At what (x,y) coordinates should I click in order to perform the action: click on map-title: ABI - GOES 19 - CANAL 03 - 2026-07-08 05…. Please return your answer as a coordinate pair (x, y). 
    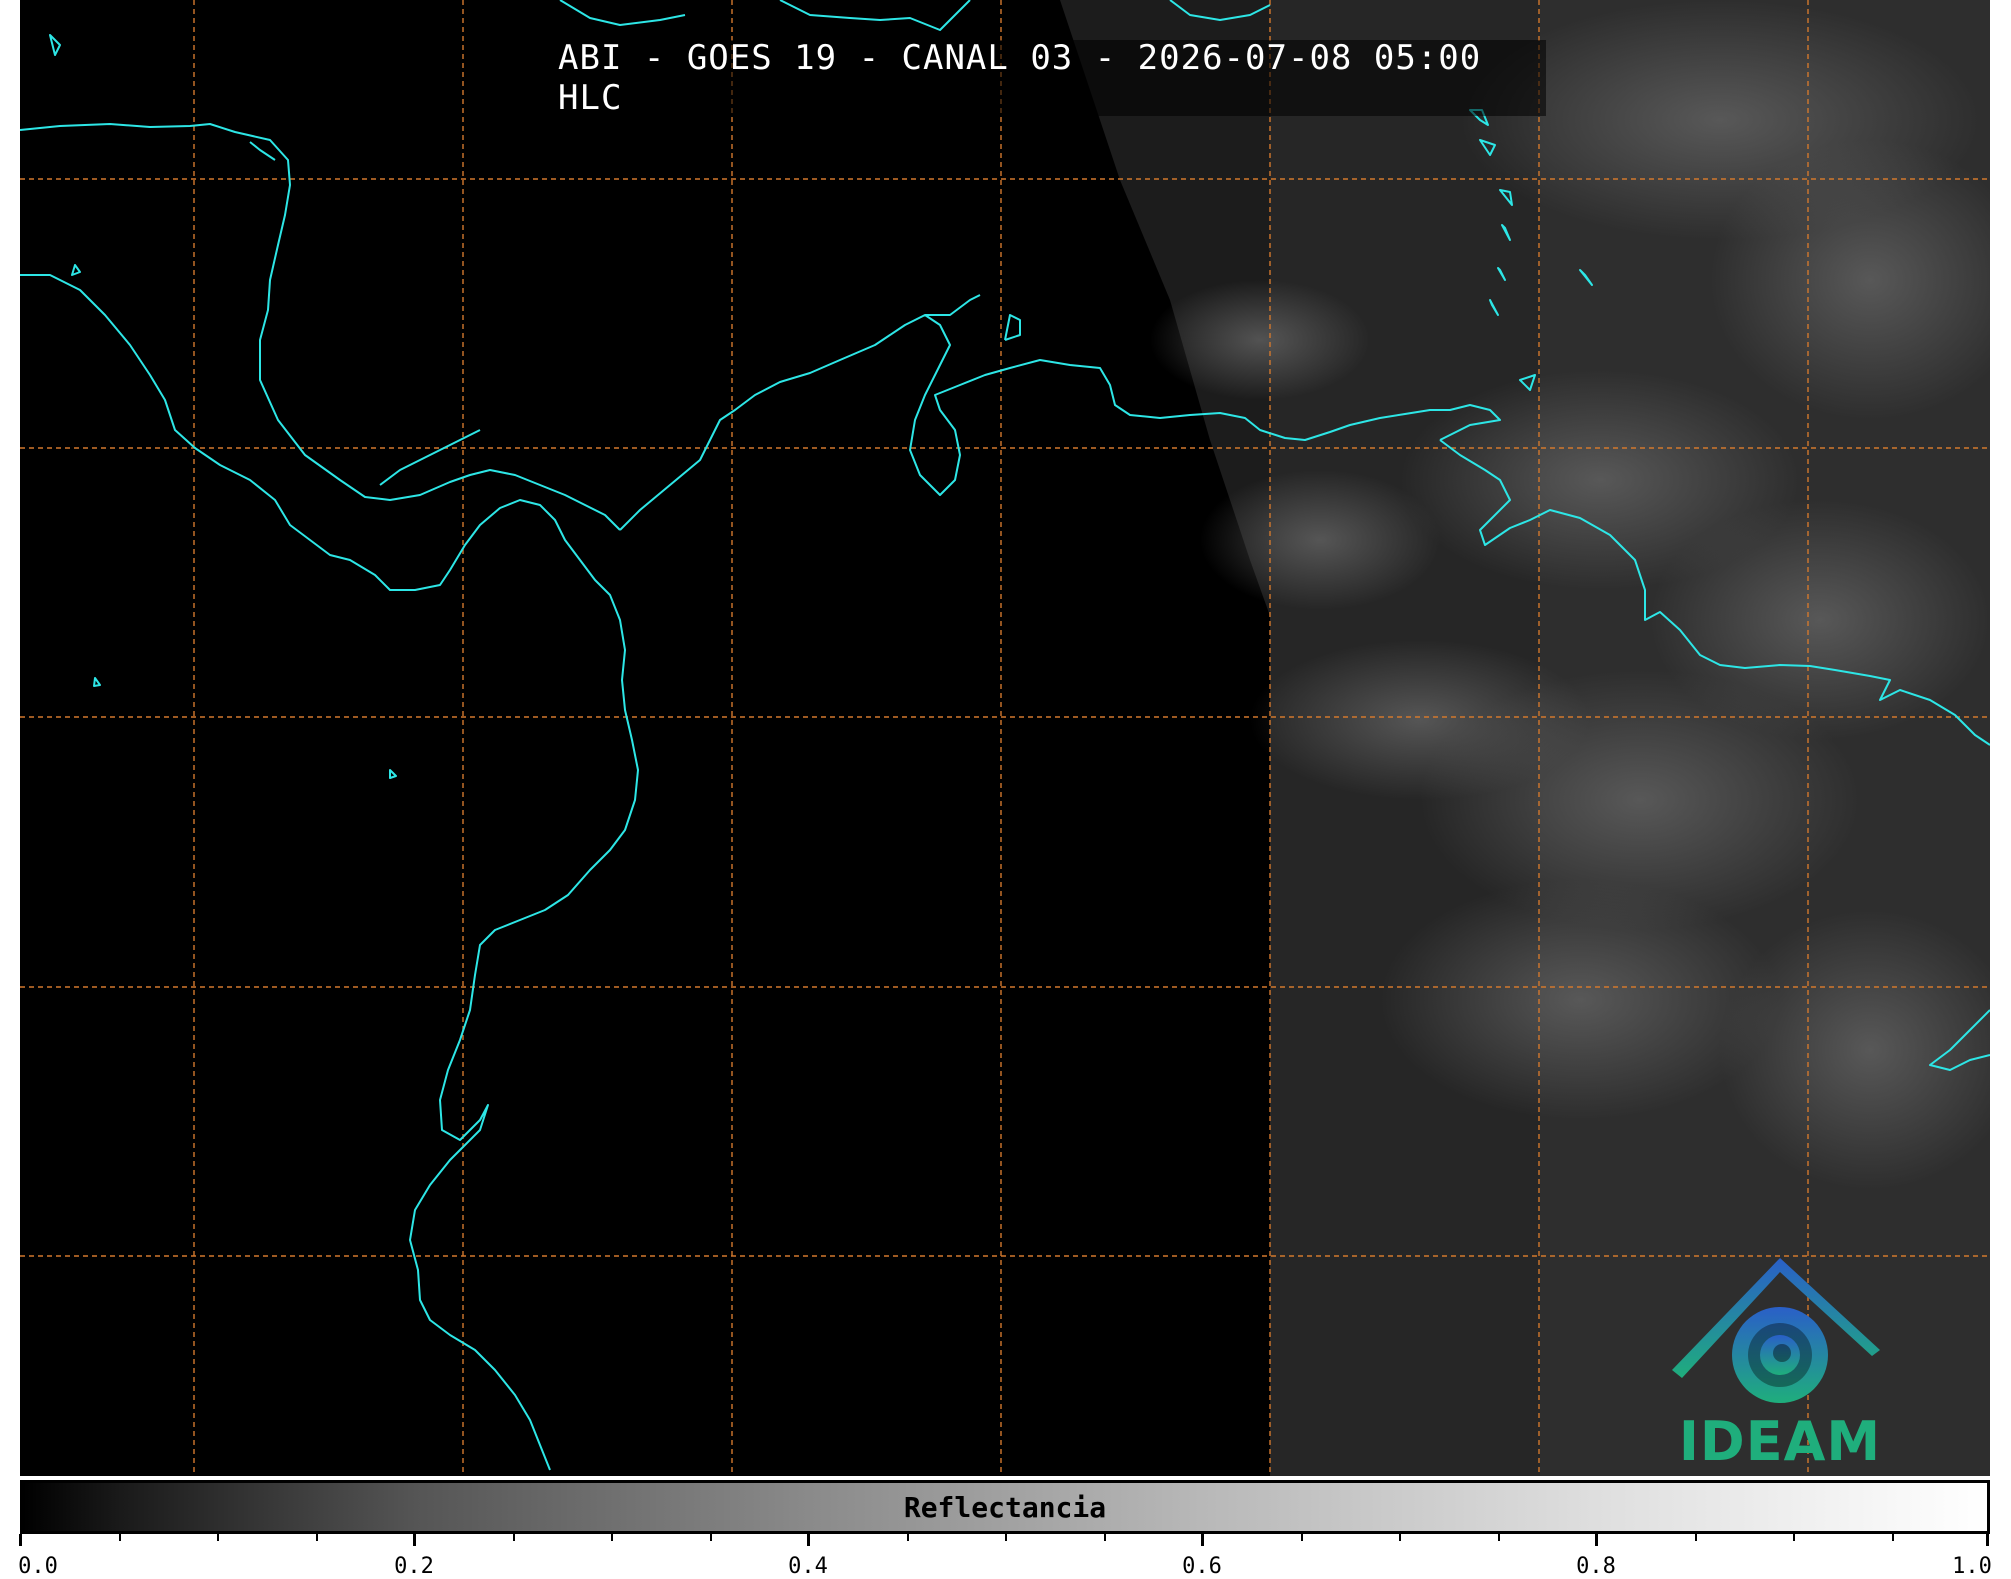
    Looking at the image, I should click on (1020, 78).